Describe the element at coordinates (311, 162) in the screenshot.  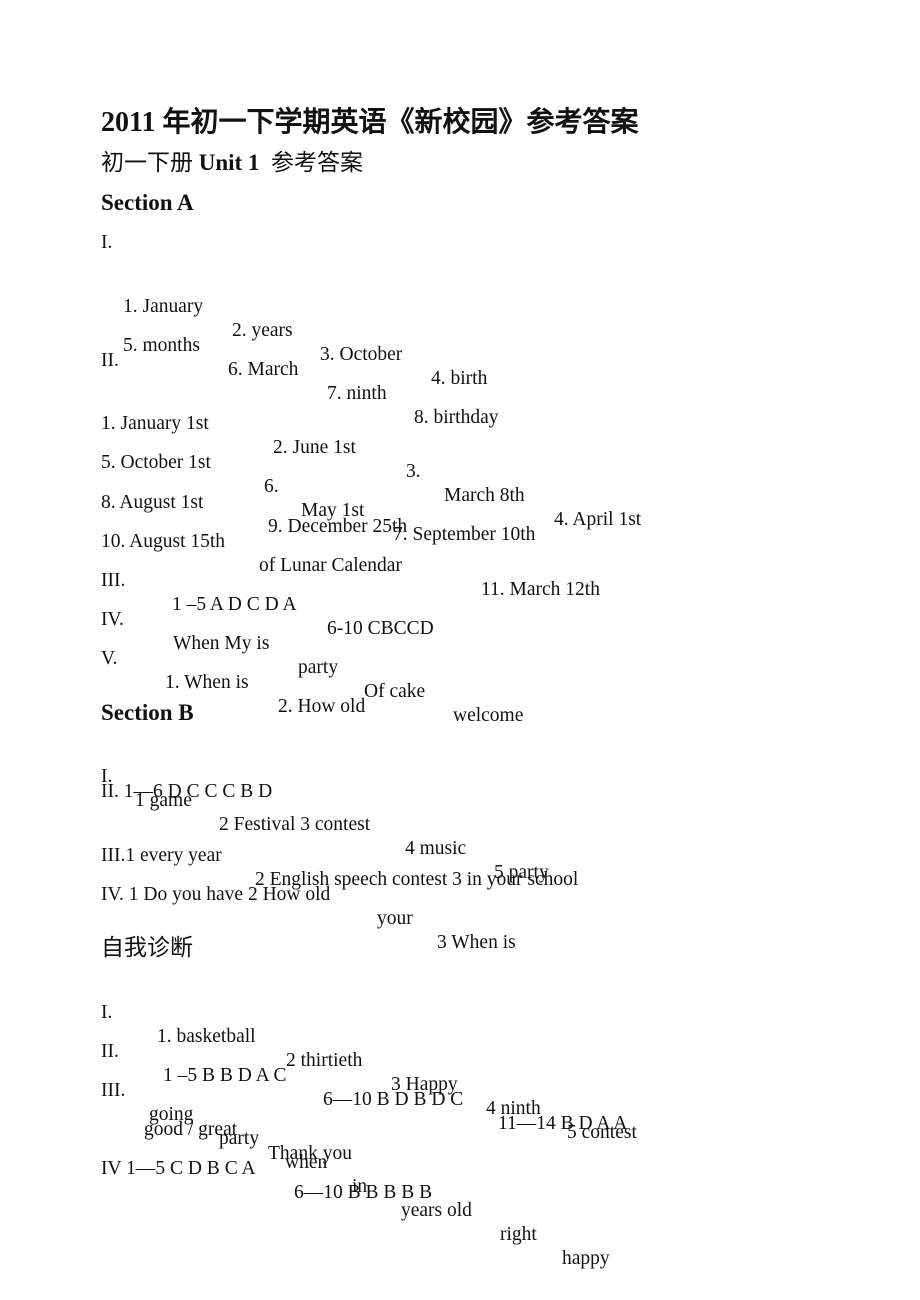
I see `subtitle-suffix: 参考答案` at that location.